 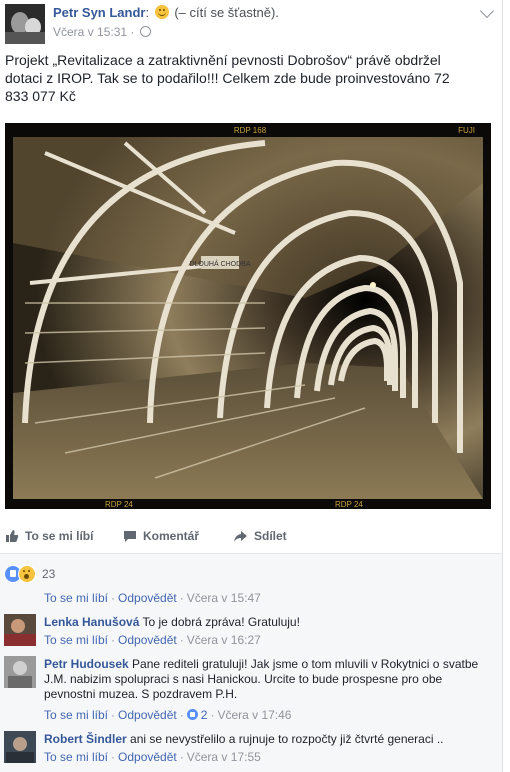 What do you see at coordinates (224, 757) in the screenshot?
I see `comment-time: Včera v 17:55` at bounding box center [224, 757].